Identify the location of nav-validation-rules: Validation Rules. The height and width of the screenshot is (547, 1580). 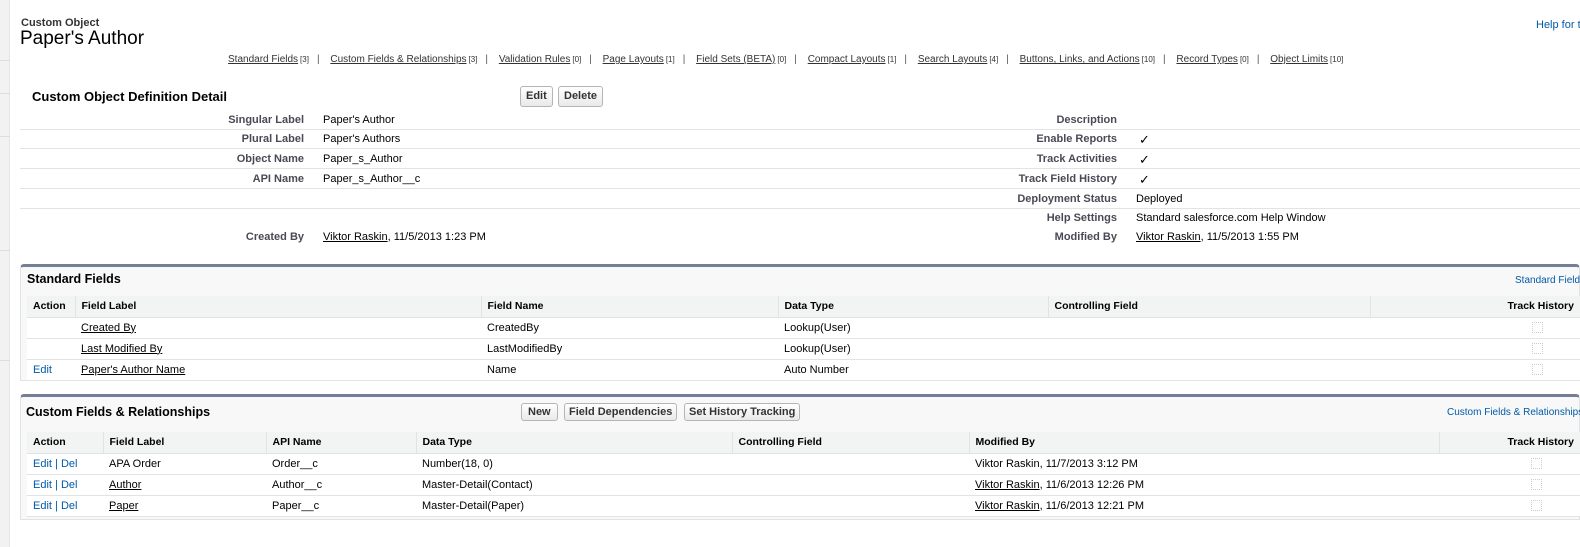
(535, 59).